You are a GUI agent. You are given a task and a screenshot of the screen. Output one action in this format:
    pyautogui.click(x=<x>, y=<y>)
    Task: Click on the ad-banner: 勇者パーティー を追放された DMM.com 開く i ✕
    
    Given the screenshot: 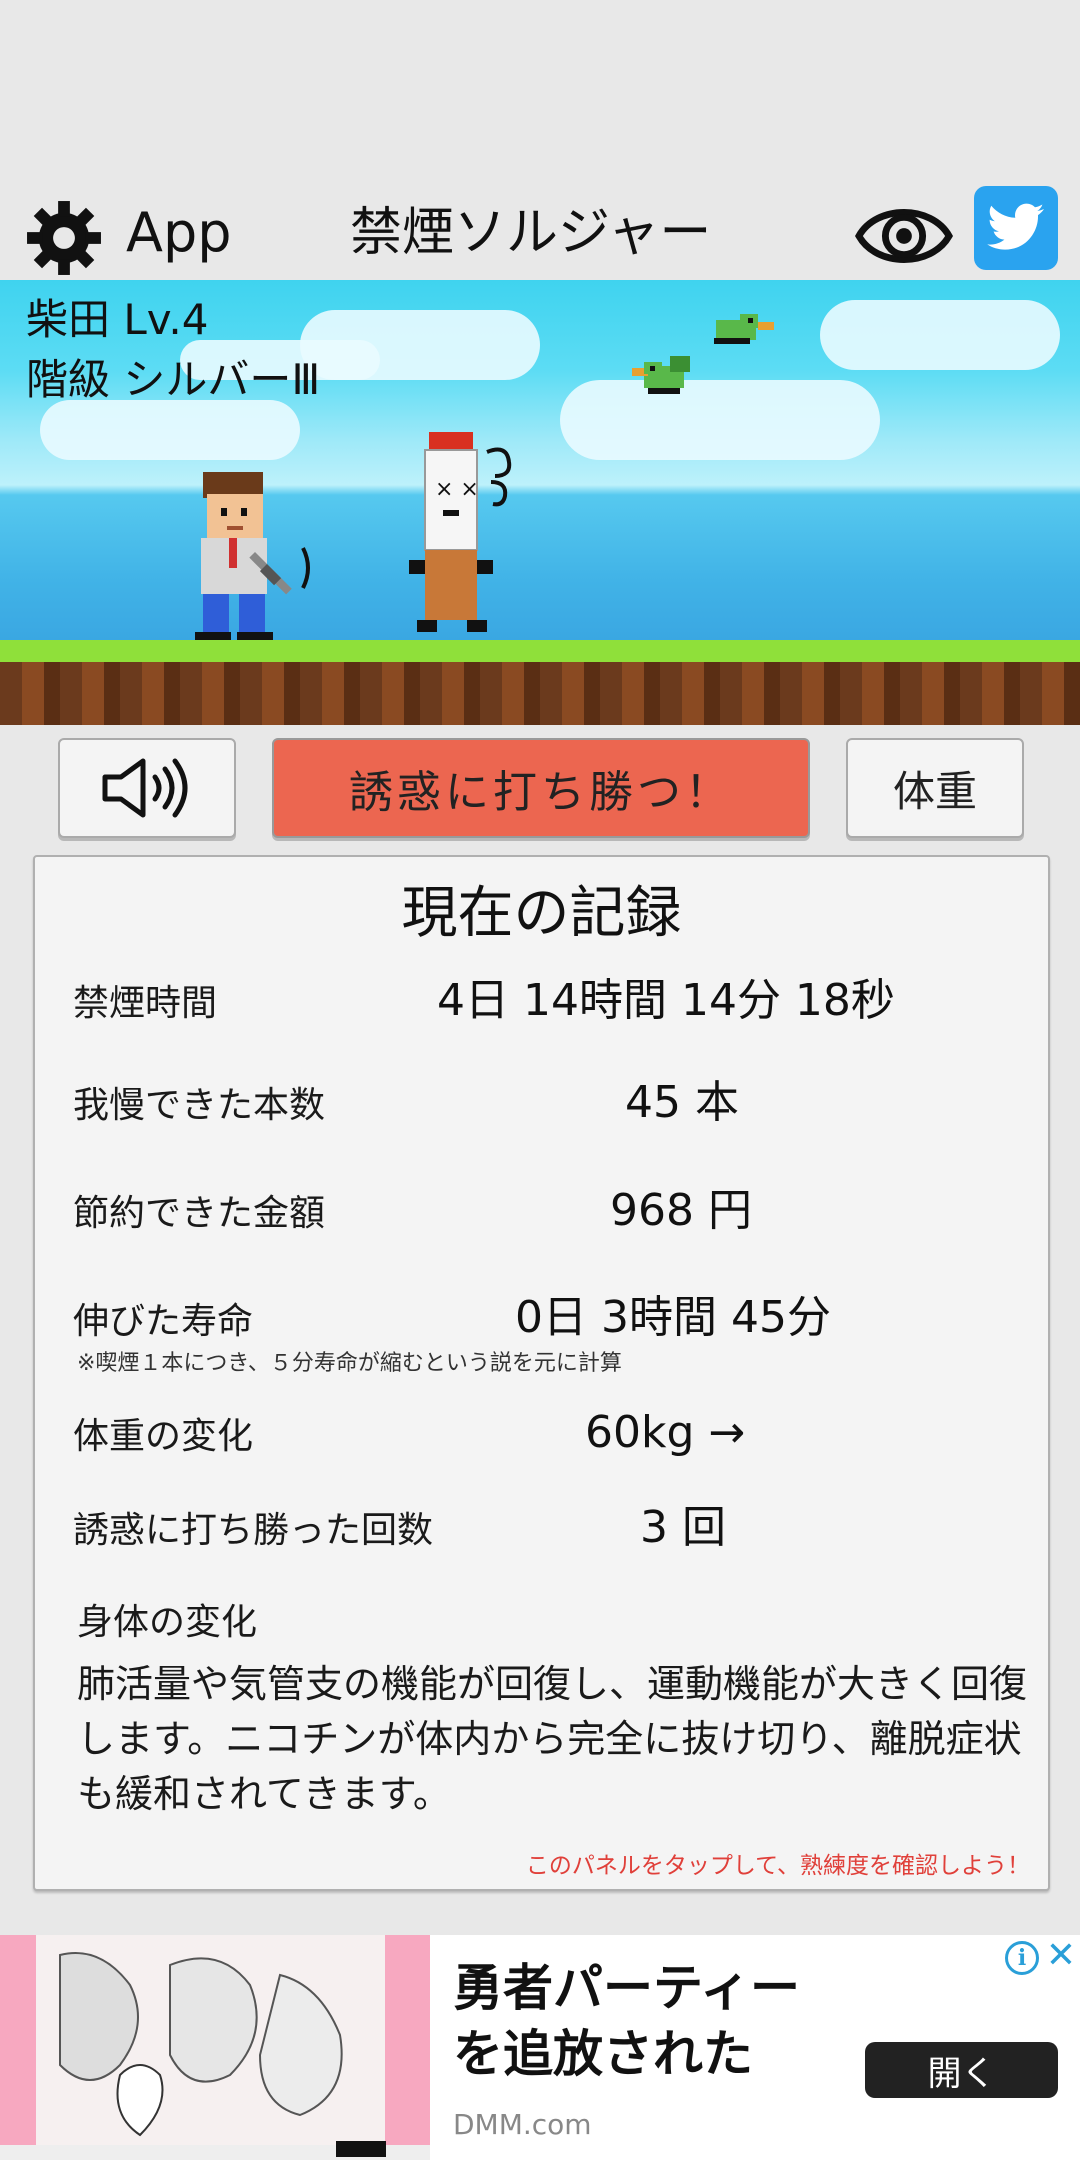 What is the action you would take?
    pyautogui.click(x=540, y=2047)
    